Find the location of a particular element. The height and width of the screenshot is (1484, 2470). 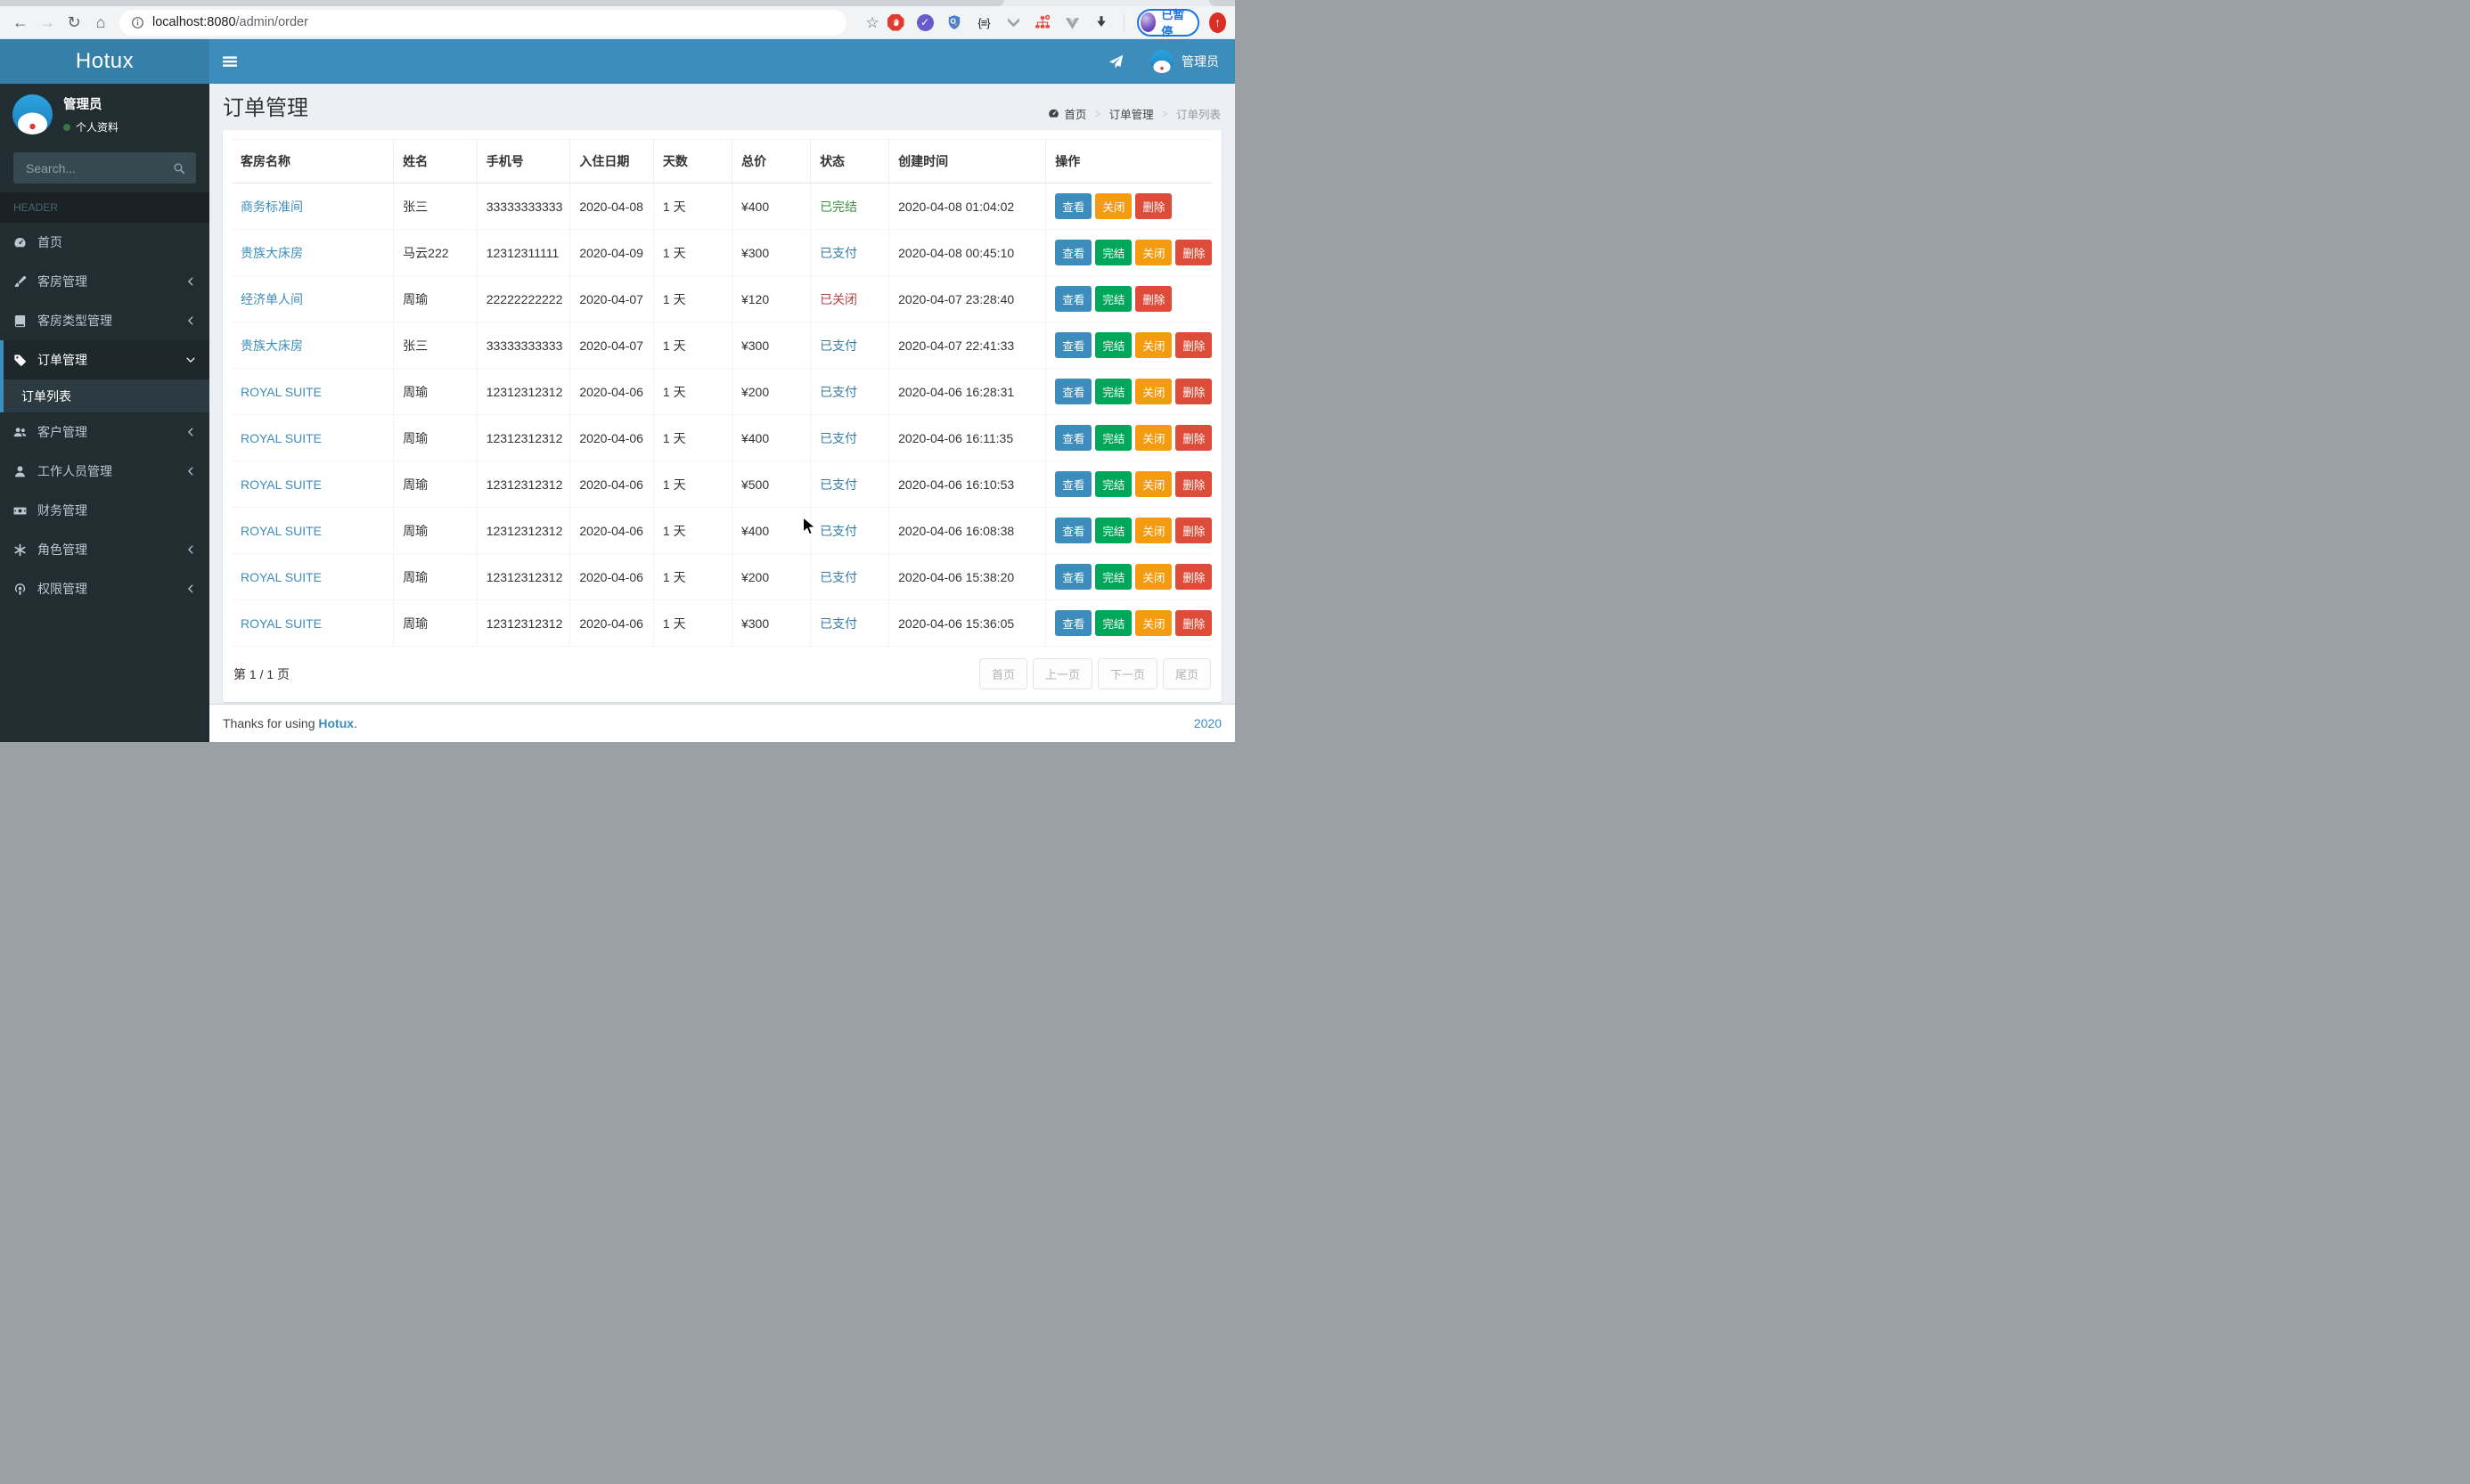

days-cell: 1 天 is located at coordinates (693, 298).